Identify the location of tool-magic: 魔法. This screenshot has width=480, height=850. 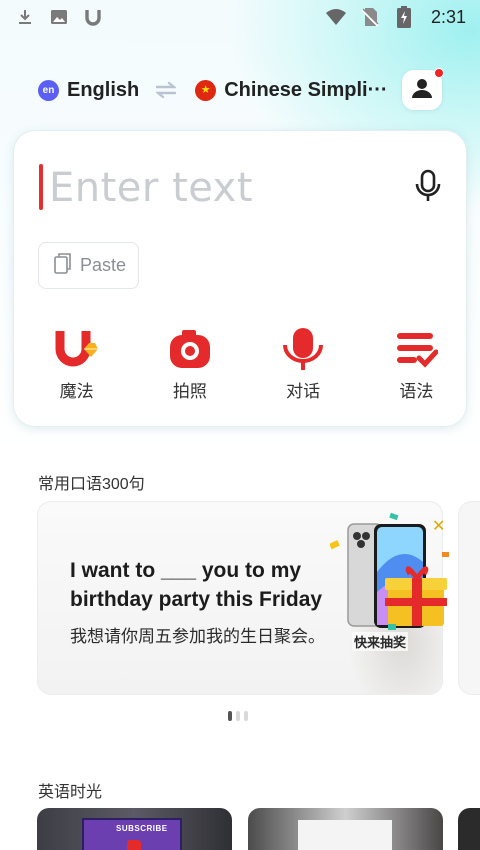
(76, 364).